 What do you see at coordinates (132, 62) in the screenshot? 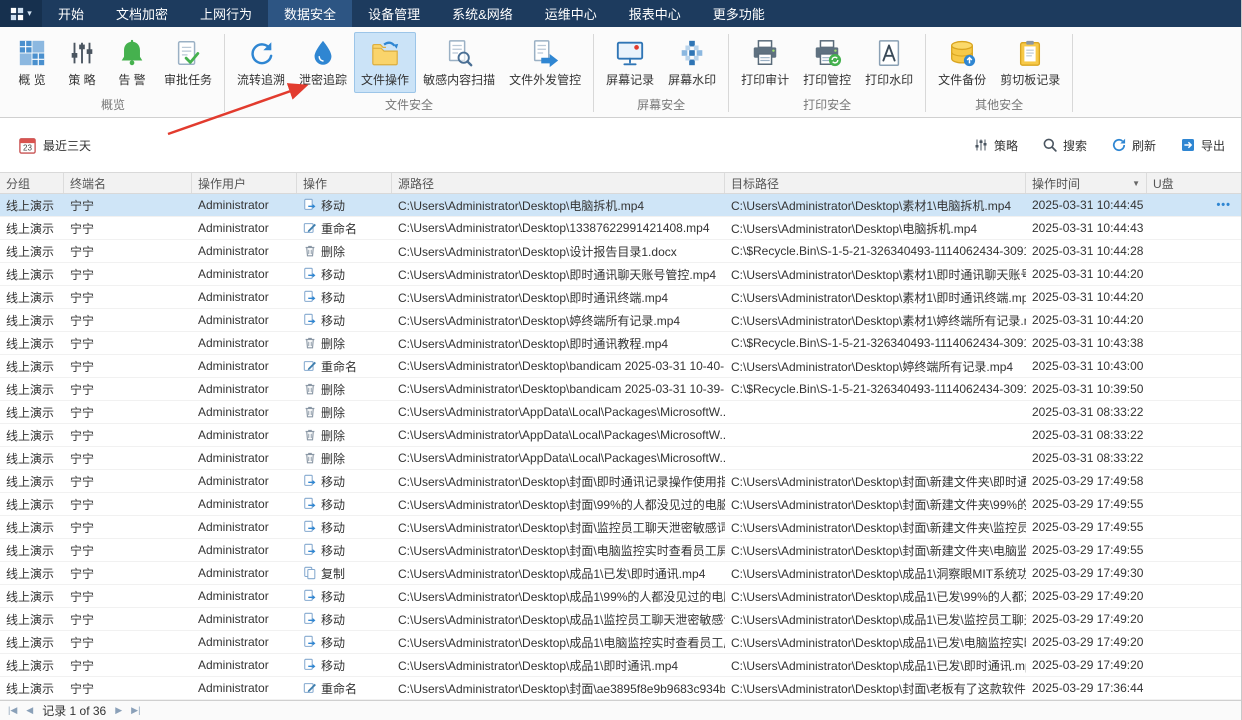
I see `ribbon-button-alert: 告 警` at bounding box center [132, 62].